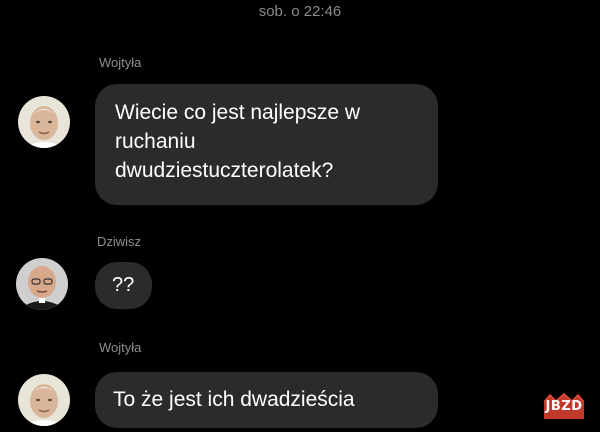 The height and width of the screenshot is (432, 600). Describe the element at coordinates (119, 241) in the screenshot. I see `sender-name: Dziwisz` at that location.